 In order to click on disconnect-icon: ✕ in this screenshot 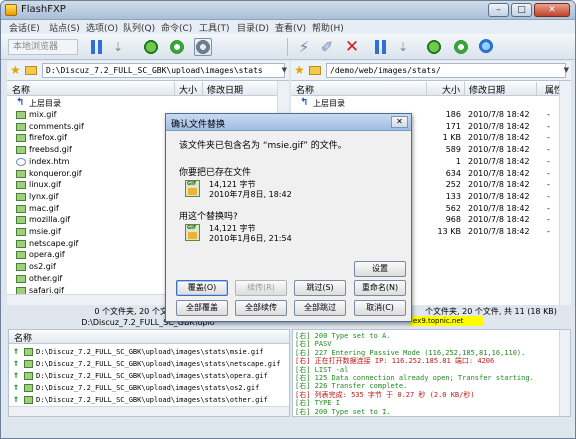, I will do `click(352, 47)`.